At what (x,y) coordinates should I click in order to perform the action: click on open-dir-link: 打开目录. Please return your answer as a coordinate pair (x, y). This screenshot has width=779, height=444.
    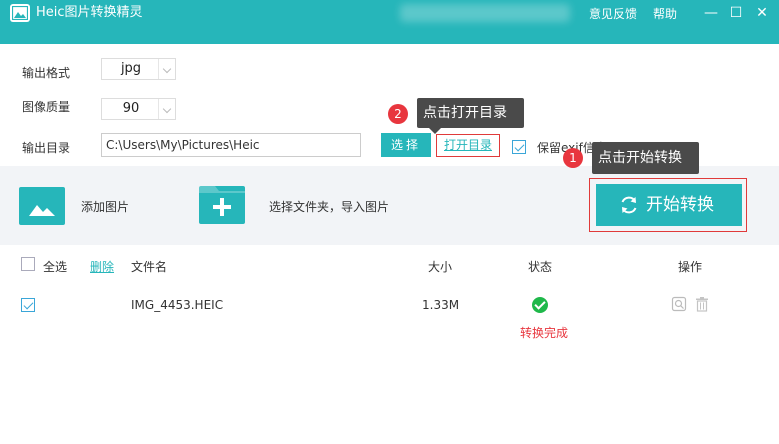
    Looking at the image, I should click on (468, 145).